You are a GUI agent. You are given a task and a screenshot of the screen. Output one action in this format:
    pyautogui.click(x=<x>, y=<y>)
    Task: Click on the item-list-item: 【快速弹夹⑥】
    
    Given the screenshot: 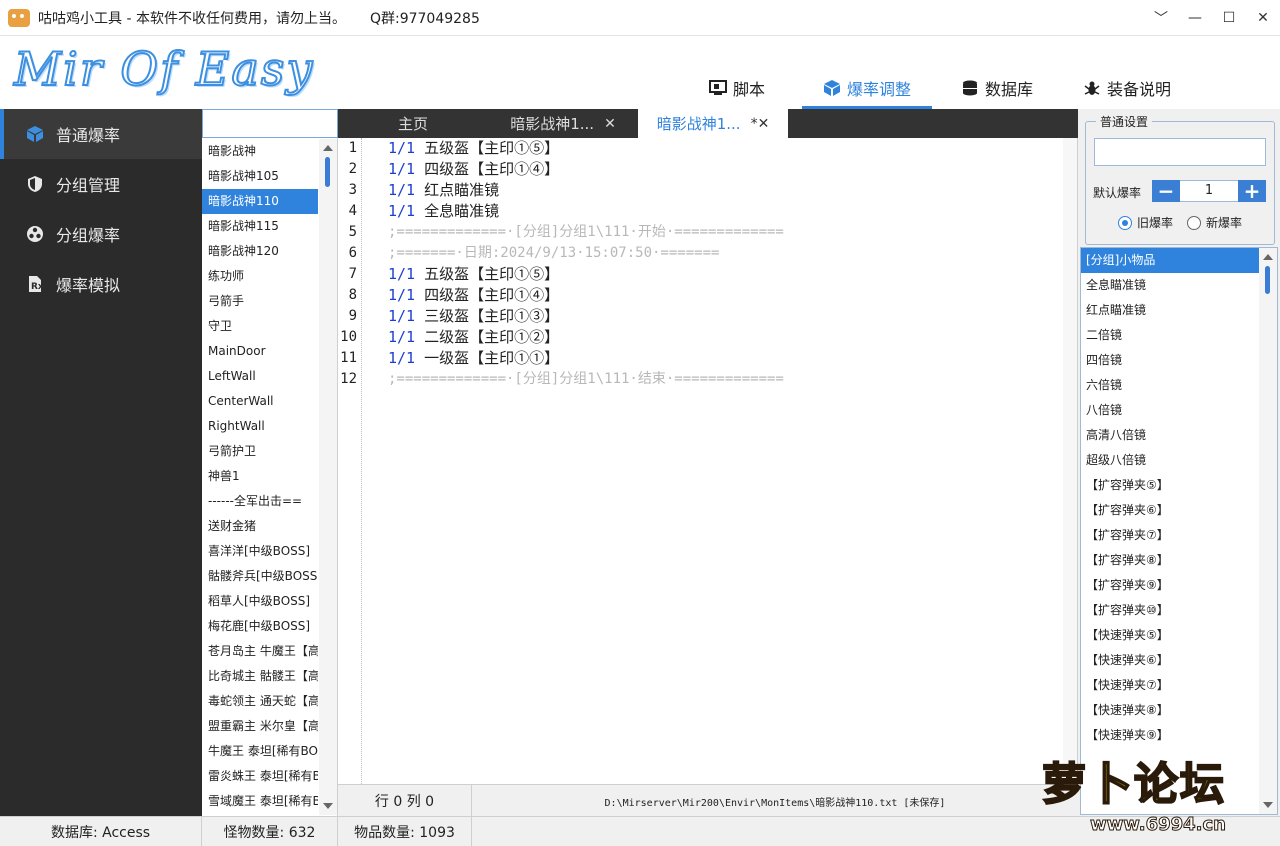 What is the action you would take?
    pyautogui.click(x=1170, y=660)
    